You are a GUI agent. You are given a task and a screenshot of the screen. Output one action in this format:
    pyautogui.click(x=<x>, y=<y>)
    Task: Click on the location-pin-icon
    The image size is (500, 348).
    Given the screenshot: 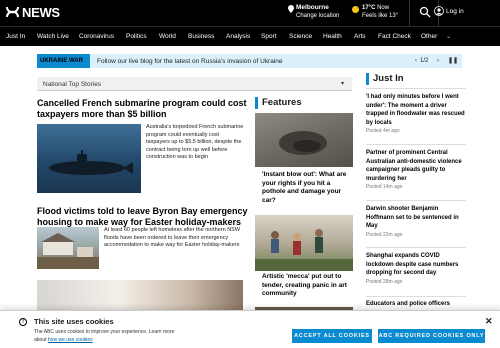 What is the action you would take?
    pyautogui.click(x=291, y=9)
    